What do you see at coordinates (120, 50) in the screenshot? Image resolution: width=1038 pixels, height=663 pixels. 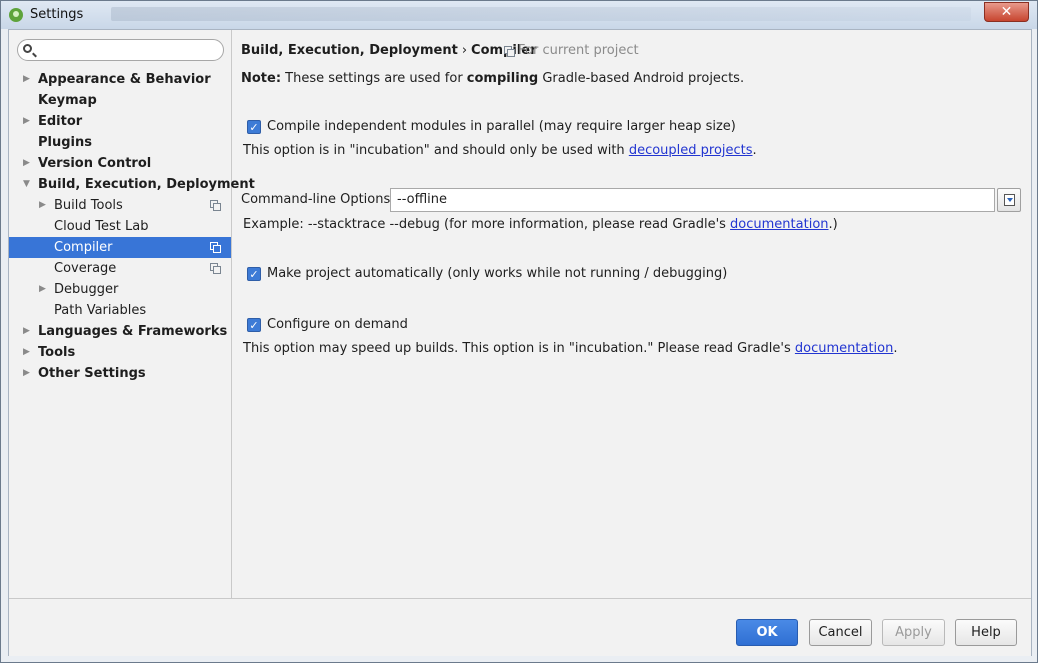 I see `search-input` at bounding box center [120, 50].